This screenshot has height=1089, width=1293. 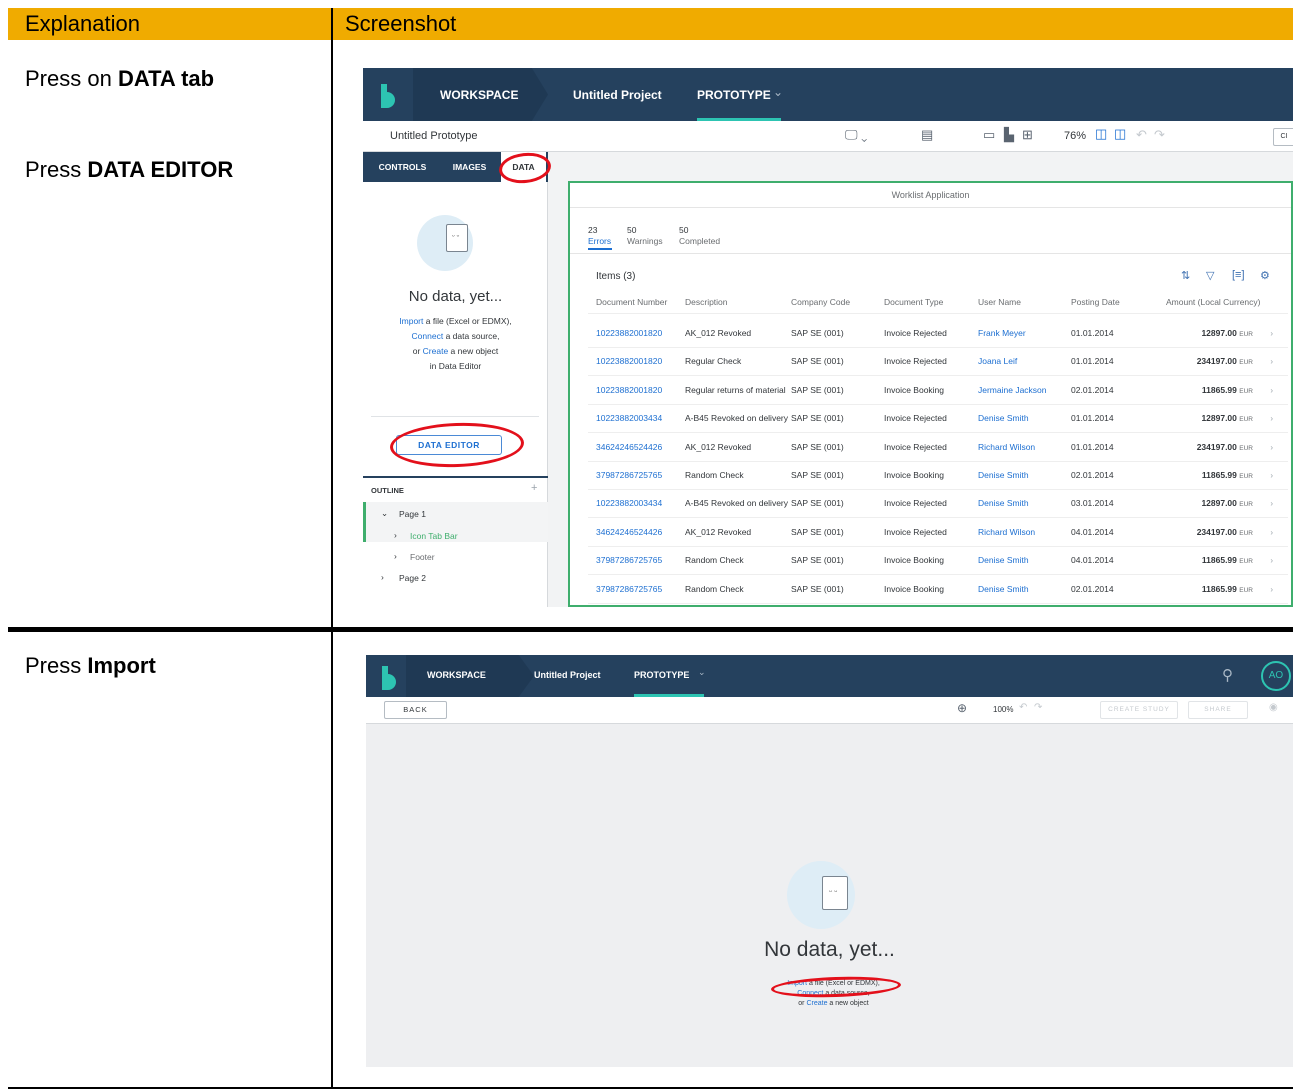 I want to click on user-avatar: AO, so click(x=1276, y=676).